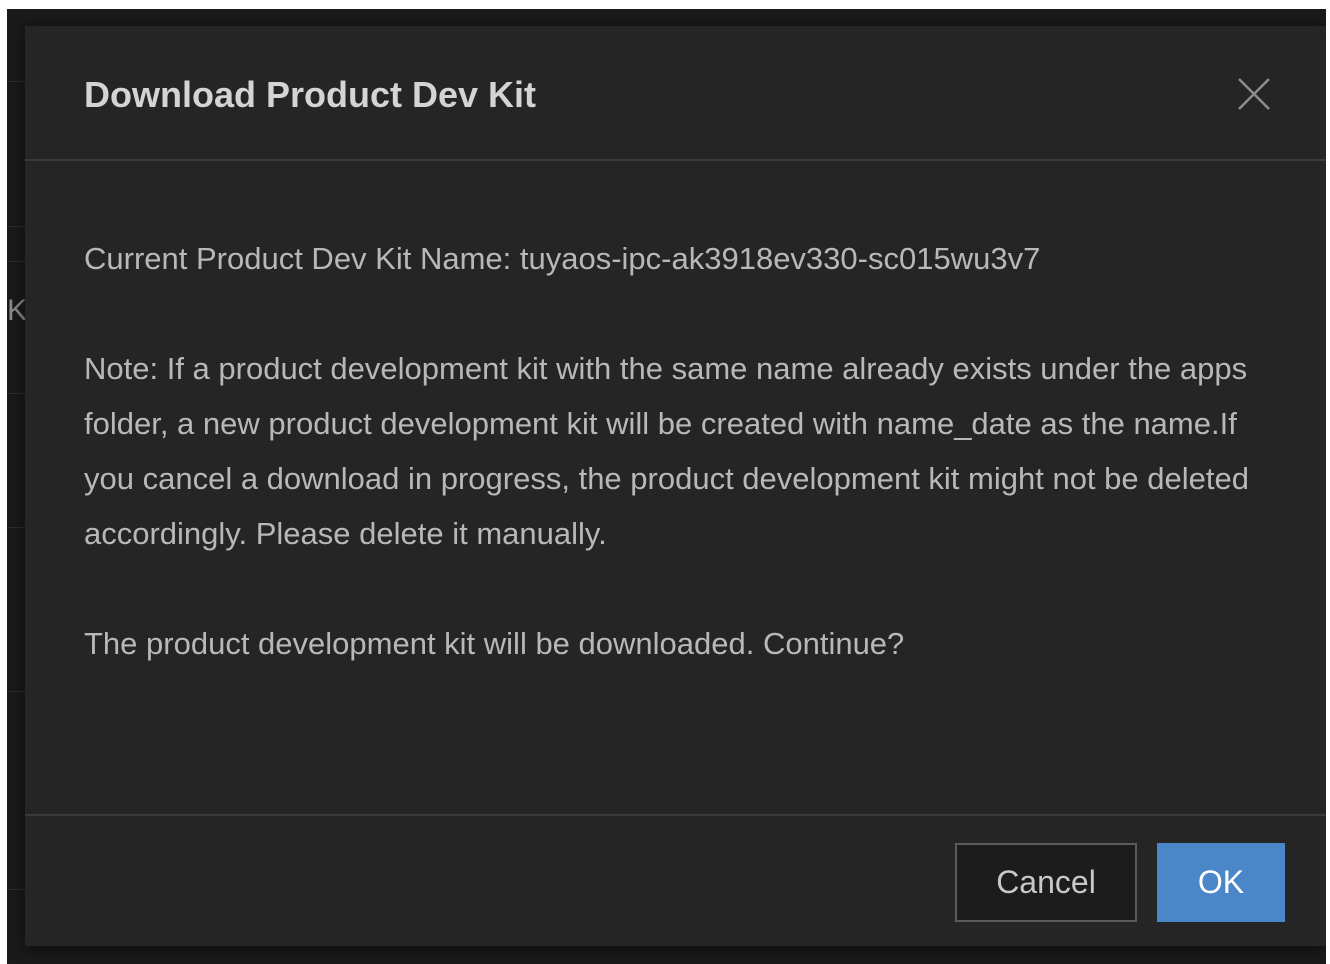 The image size is (1330, 964). What do you see at coordinates (1046, 882) in the screenshot?
I see `cancel-button: Cancel` at bounding box center [1046, 882].